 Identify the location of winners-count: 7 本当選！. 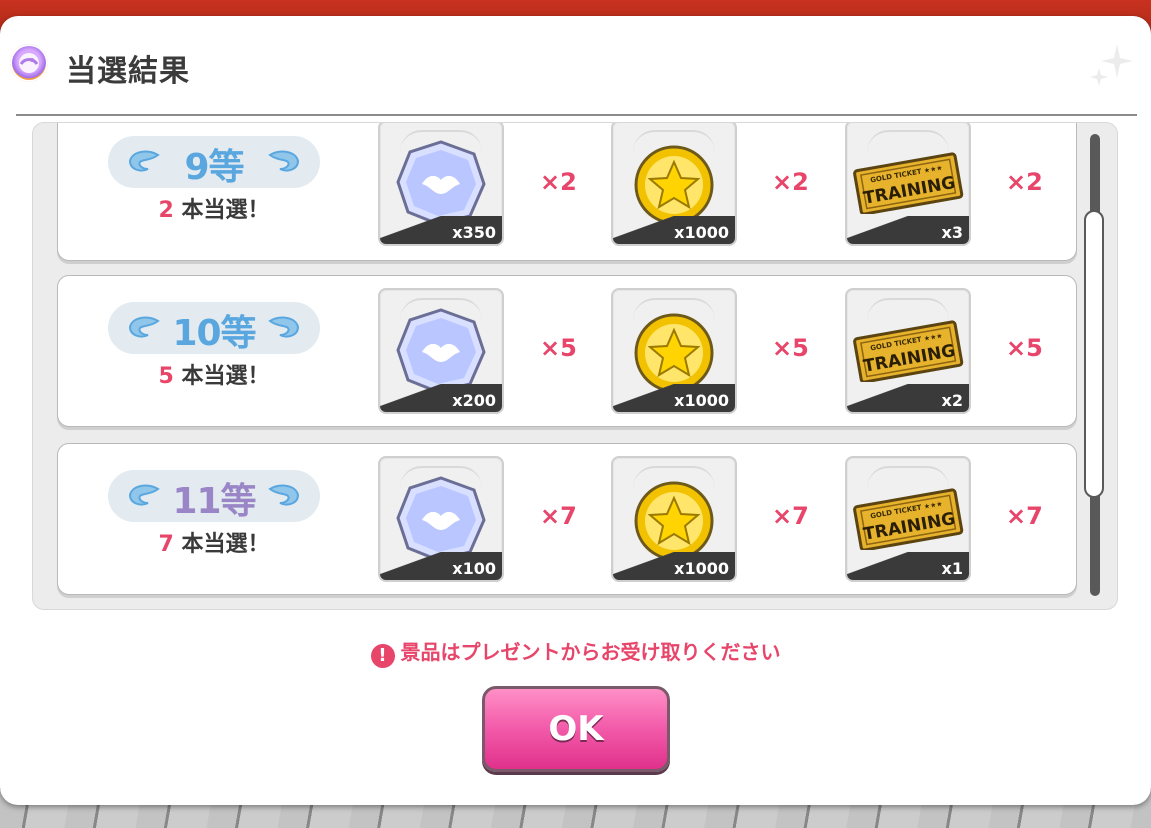
(214, 544).